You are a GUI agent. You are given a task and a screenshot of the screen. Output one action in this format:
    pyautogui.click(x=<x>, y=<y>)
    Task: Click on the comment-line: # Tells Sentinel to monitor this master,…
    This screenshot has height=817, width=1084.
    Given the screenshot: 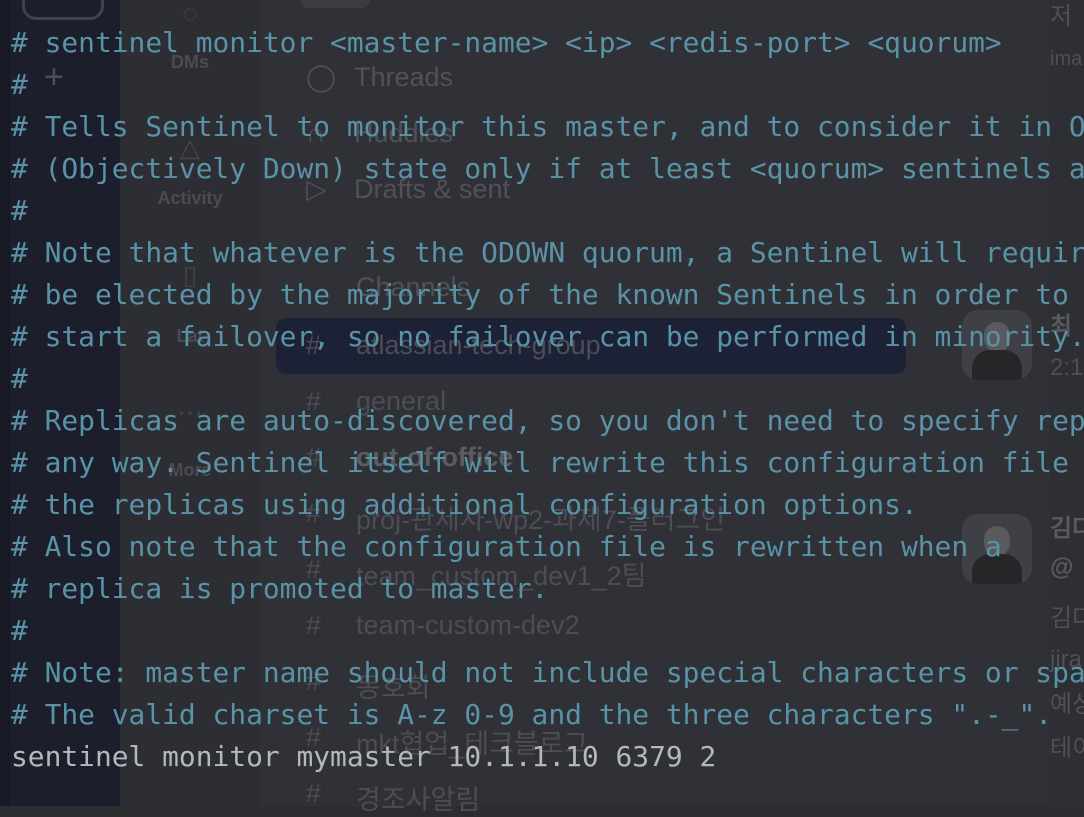 What is the action you would take?
    pyautogui.click(x=547, y=126)
    